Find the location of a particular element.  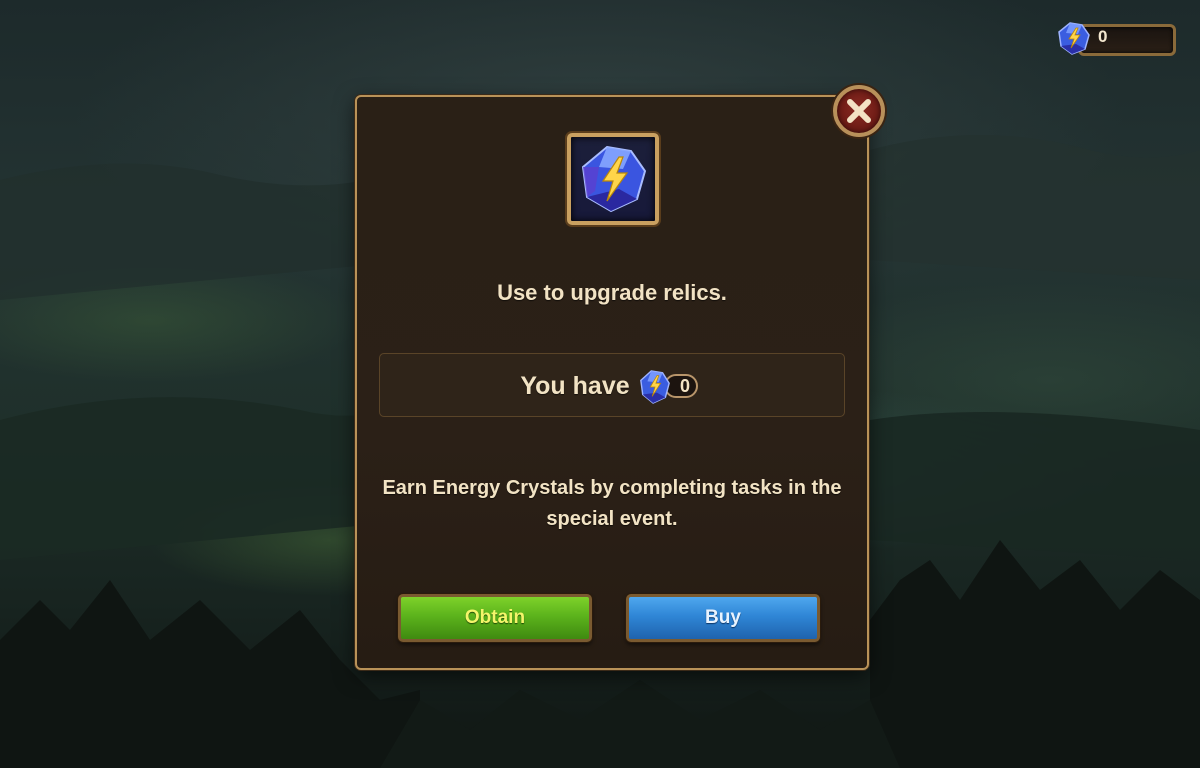

item-description: Use to upgrade relics. is located at coordinates (612, 292).